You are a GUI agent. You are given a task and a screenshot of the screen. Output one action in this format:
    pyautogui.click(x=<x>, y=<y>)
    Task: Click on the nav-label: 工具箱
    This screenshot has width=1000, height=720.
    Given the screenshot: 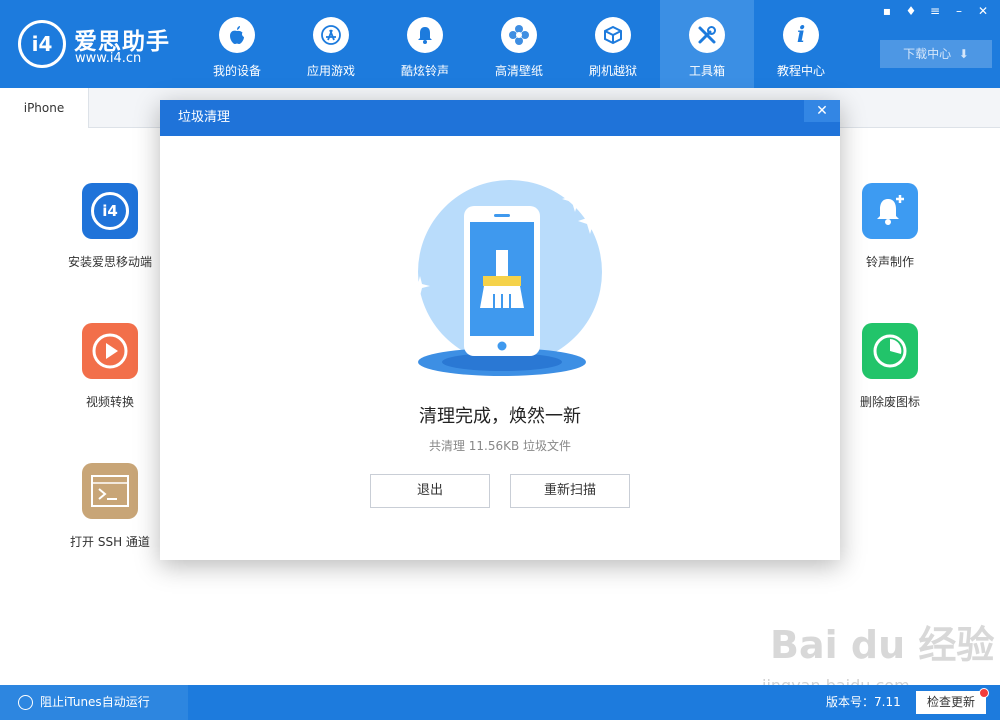 What is the action you would take?
    pyautogui.click(x=706, y=71)
    